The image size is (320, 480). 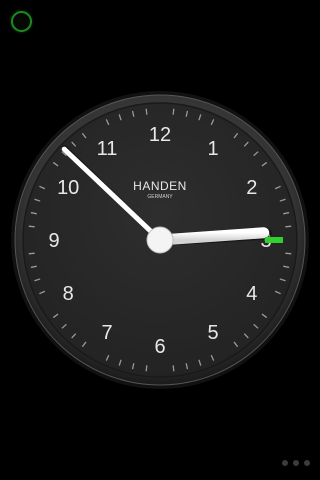 I want to click on hour-numeral: 6, so click(x=159, y=347).